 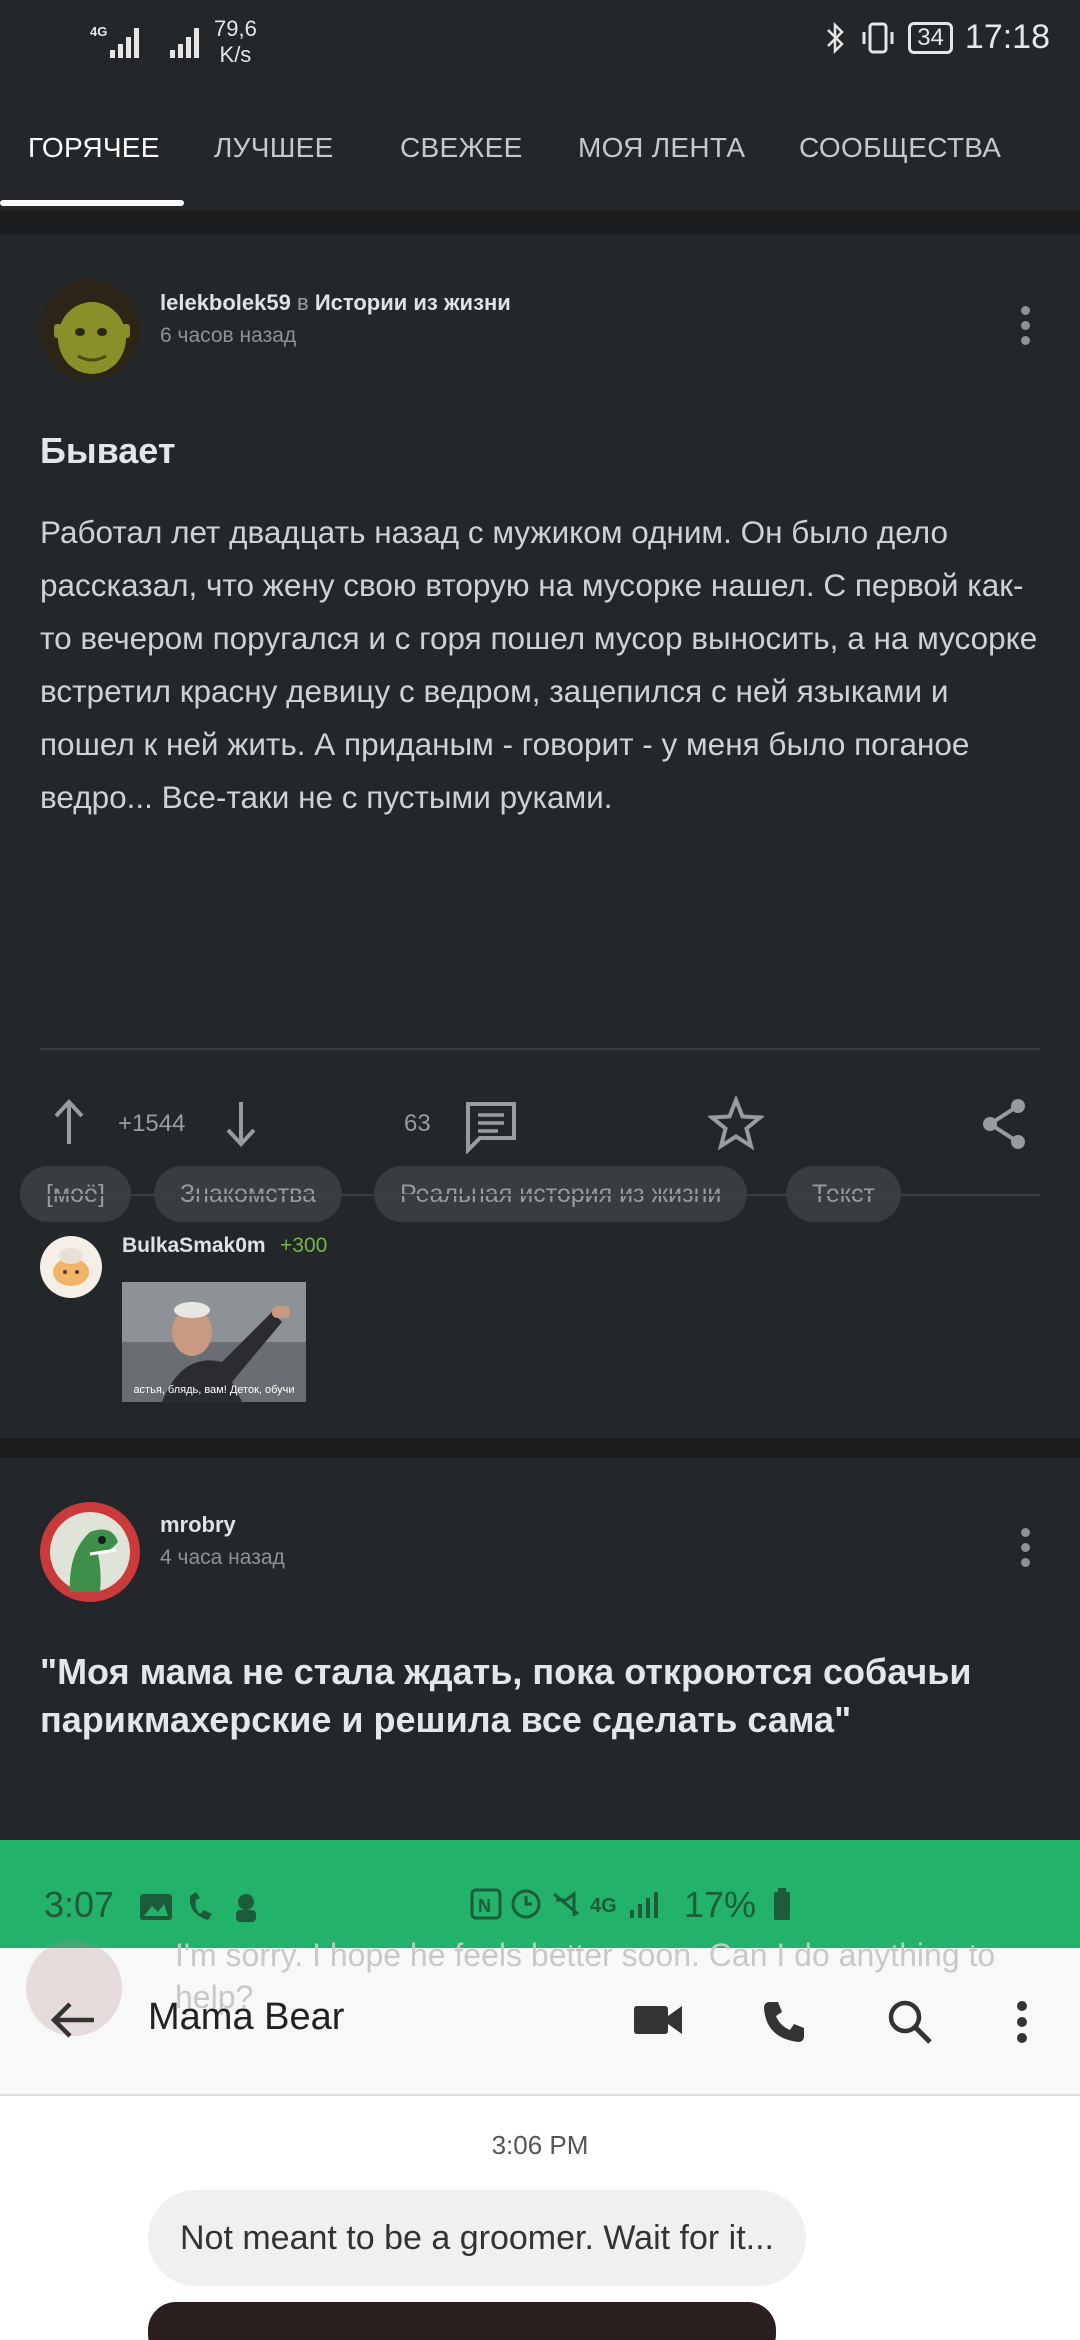 I want to click on screenshot-status-bar: 3:07 N 4G 17%, so click(x=540, y=1894).